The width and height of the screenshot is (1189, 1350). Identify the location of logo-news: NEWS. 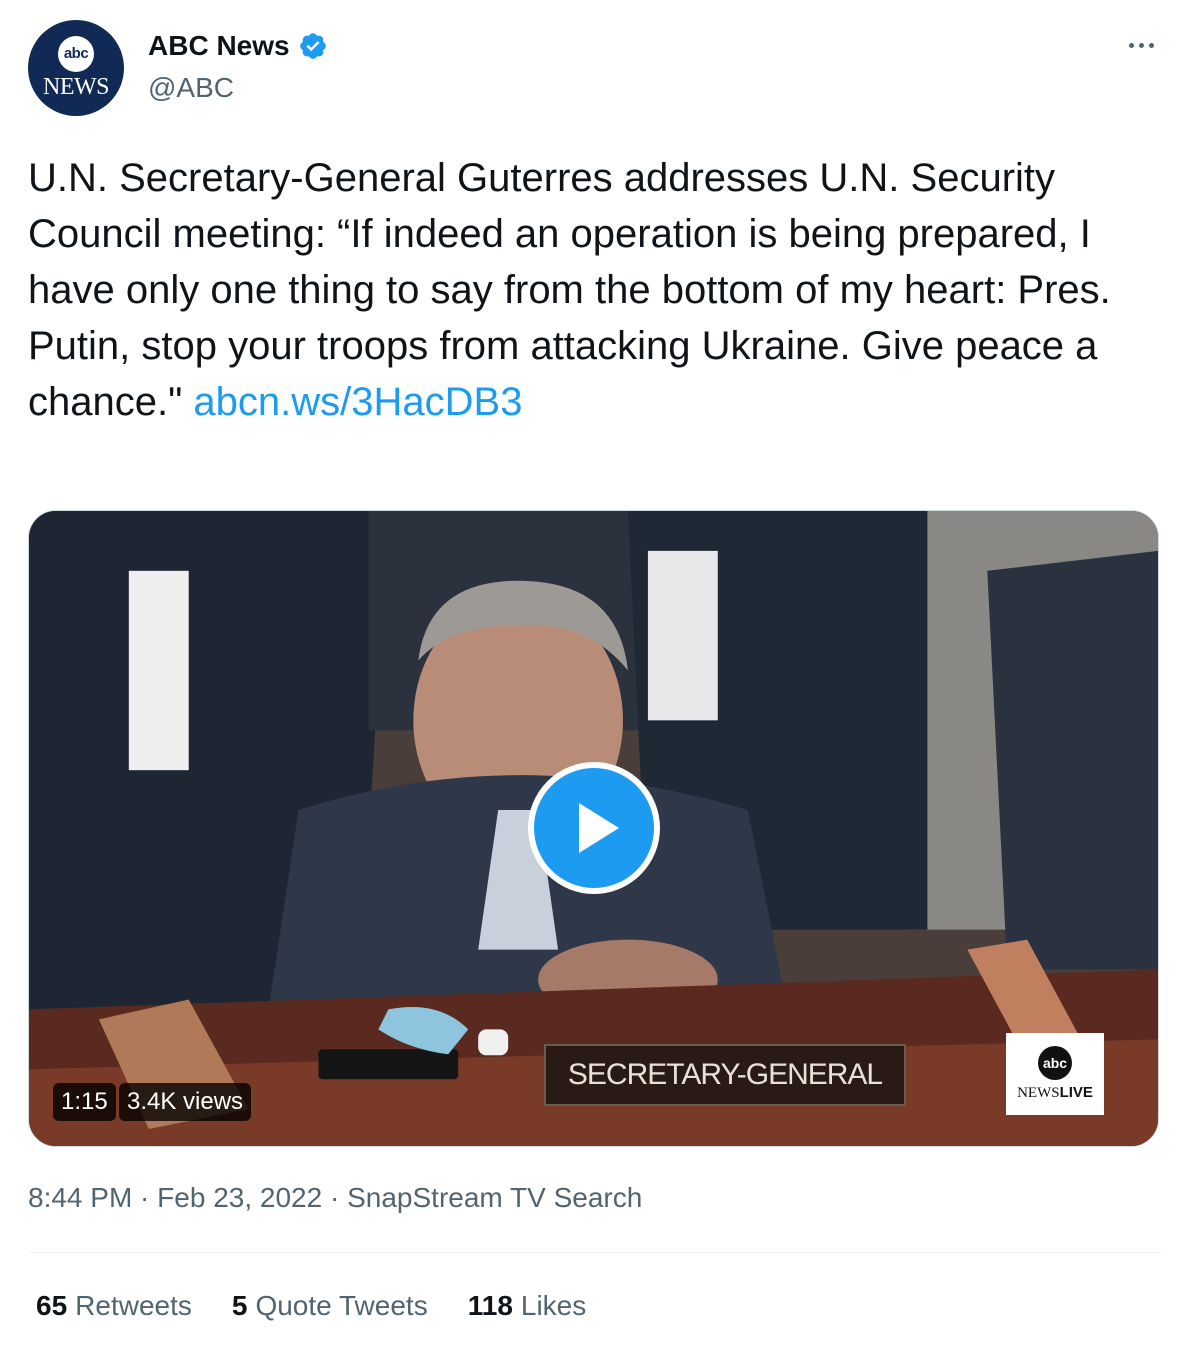
(1038, 1093).